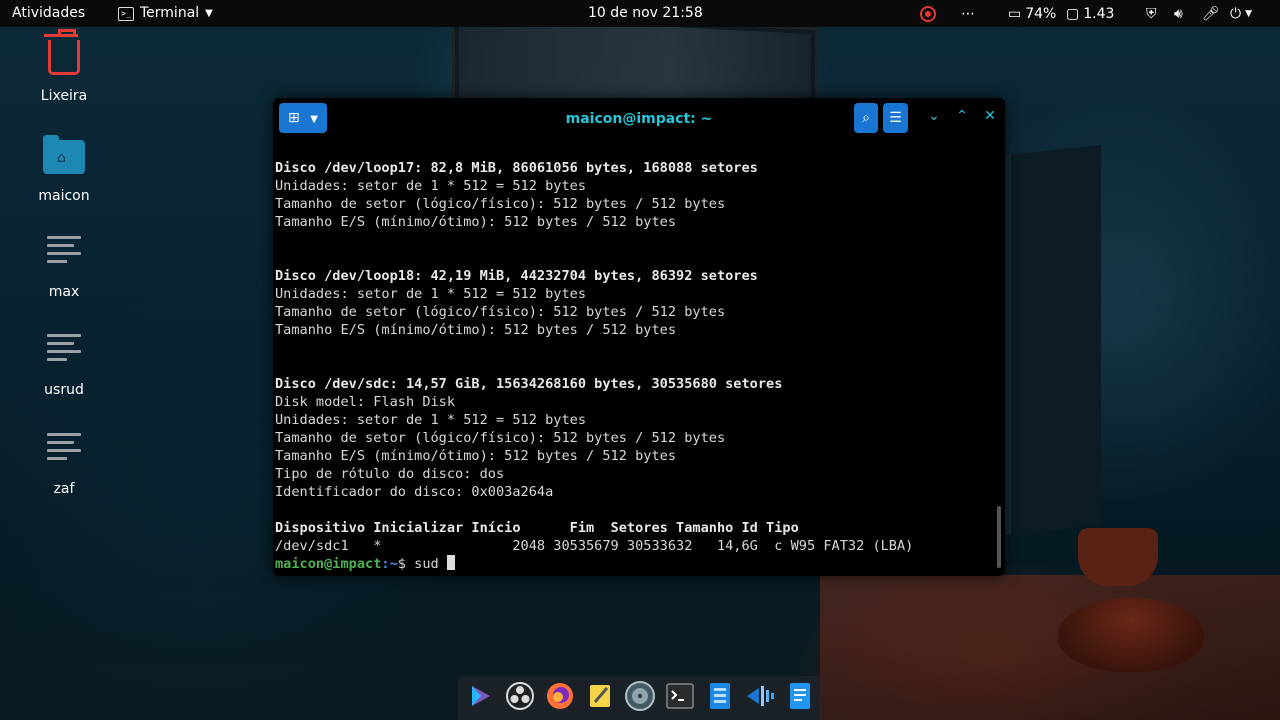 This screenshot has width=1280, height=720. I want to click on maximize-button: ⌃, so click(962, 116).